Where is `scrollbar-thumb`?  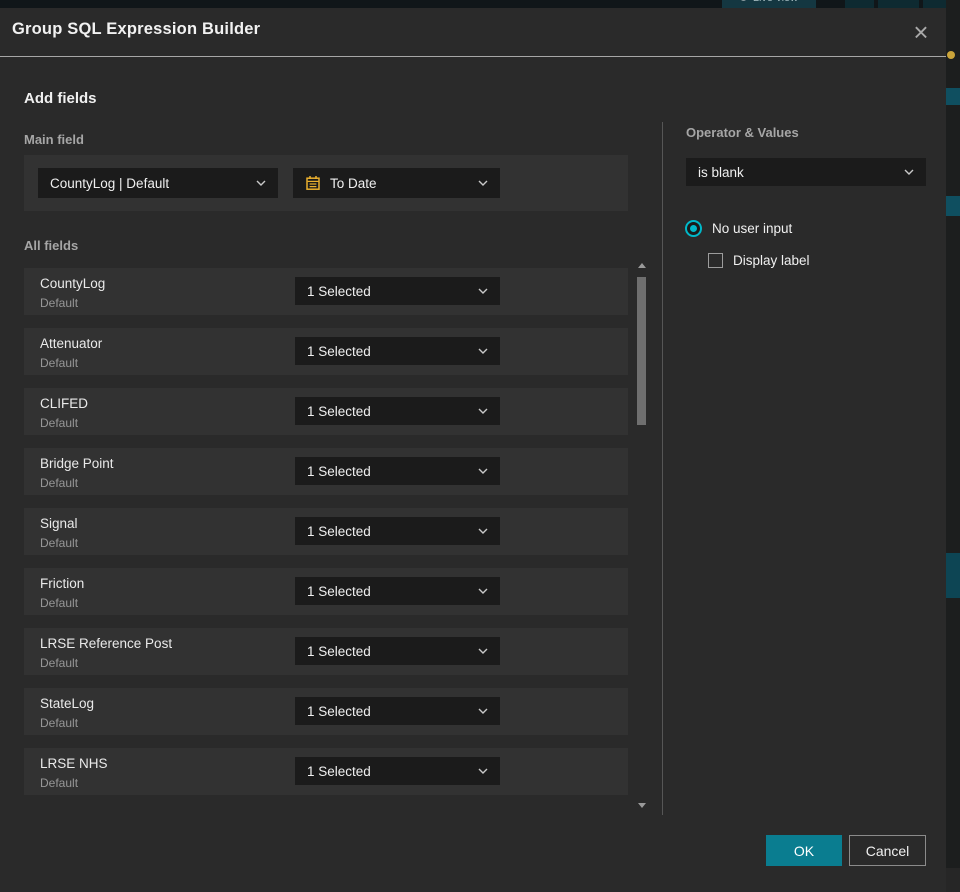
scrollbar-thumb is located at coordinates (641, 351).